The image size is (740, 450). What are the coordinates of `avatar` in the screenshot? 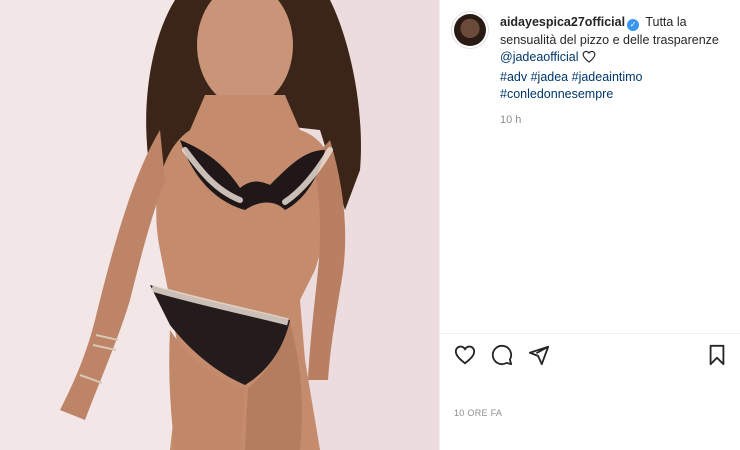 It's located at (470, 30).